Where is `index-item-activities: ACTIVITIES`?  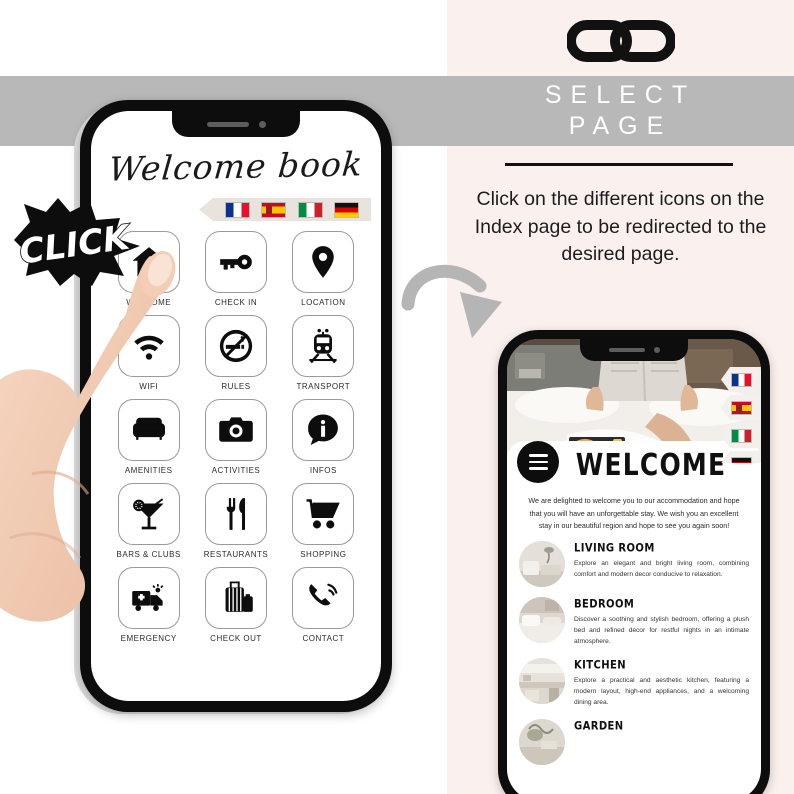
index-item-activities: ACTIVITIES is located at coordinates (235, 437).